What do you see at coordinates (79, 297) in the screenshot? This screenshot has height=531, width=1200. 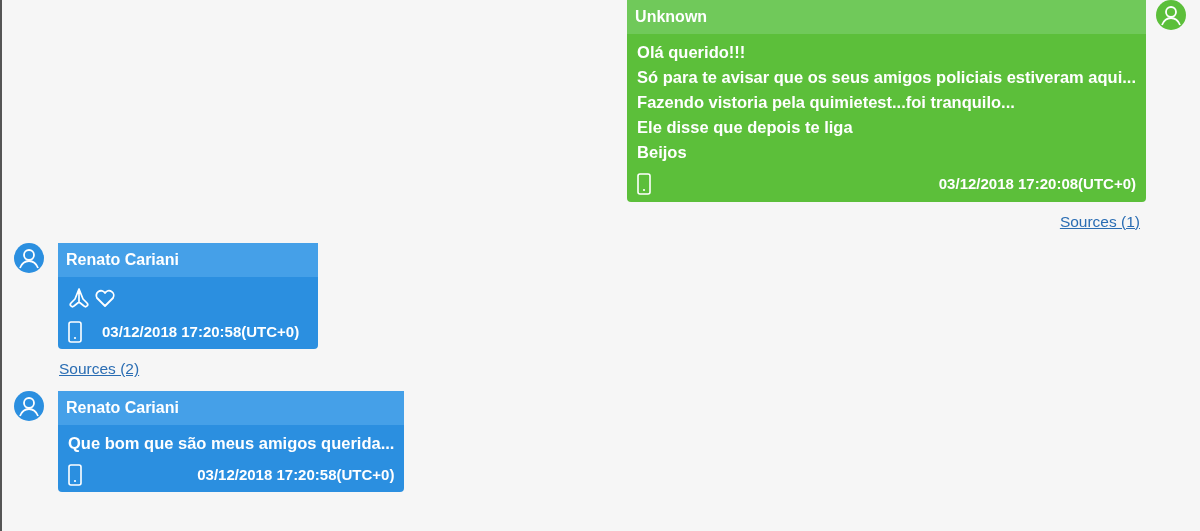 I see `praying-hands-icon` at bounding box center [79, 297].